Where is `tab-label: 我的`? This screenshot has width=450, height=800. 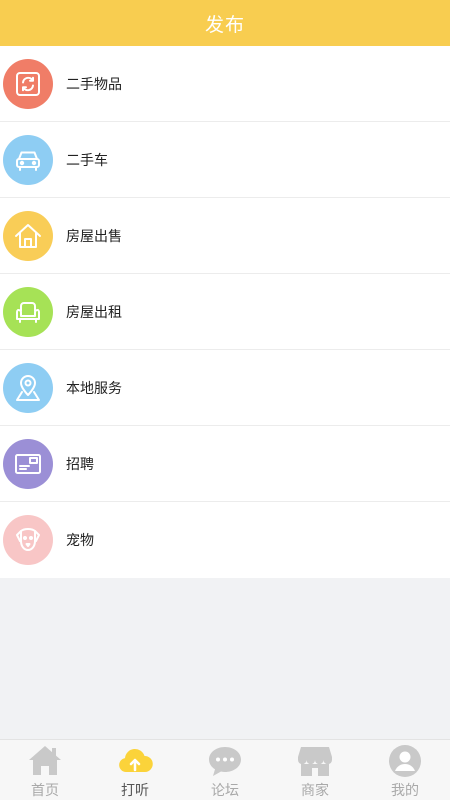 tab-label: 我的 is located at coordinates (405, 791).